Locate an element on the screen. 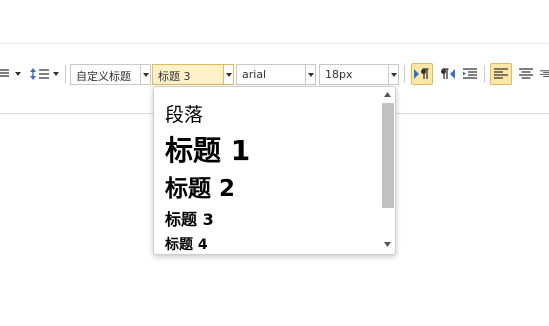  line-height-dropdown-arrow-icon is located at coordinates (56, 74).